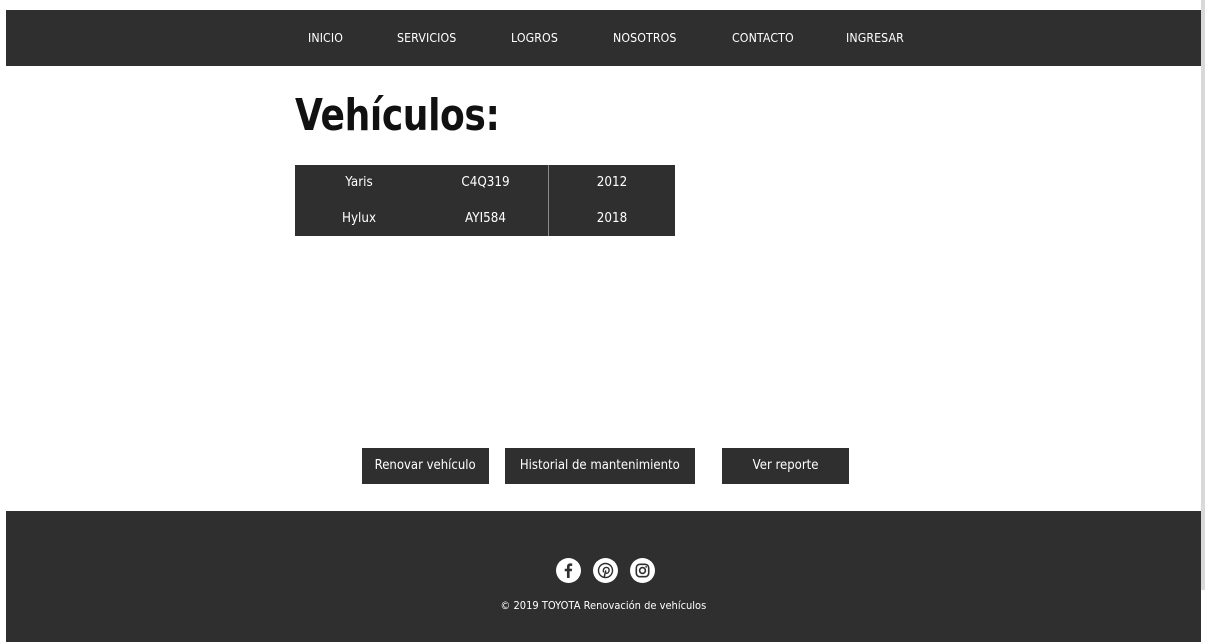 The image size is (1205, 642). I want to click on nav-item-ingresar: INGRESAR, so click(875, 38).